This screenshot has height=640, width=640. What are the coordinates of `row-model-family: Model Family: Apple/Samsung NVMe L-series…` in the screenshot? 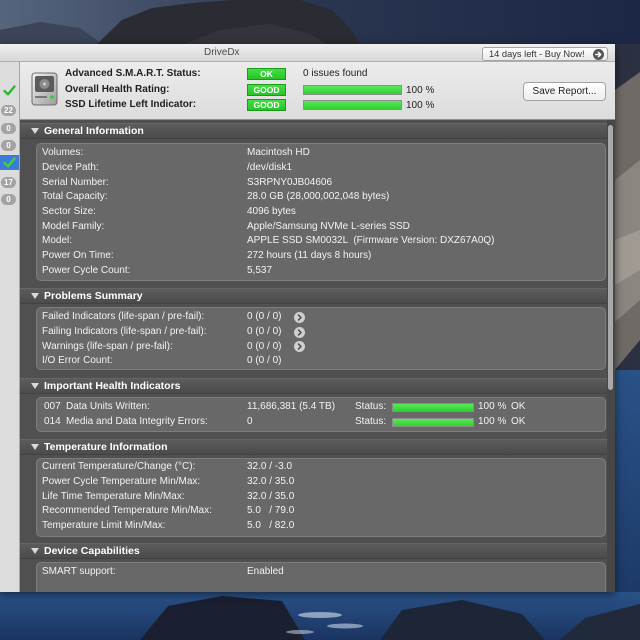 It's located at (321, 226).